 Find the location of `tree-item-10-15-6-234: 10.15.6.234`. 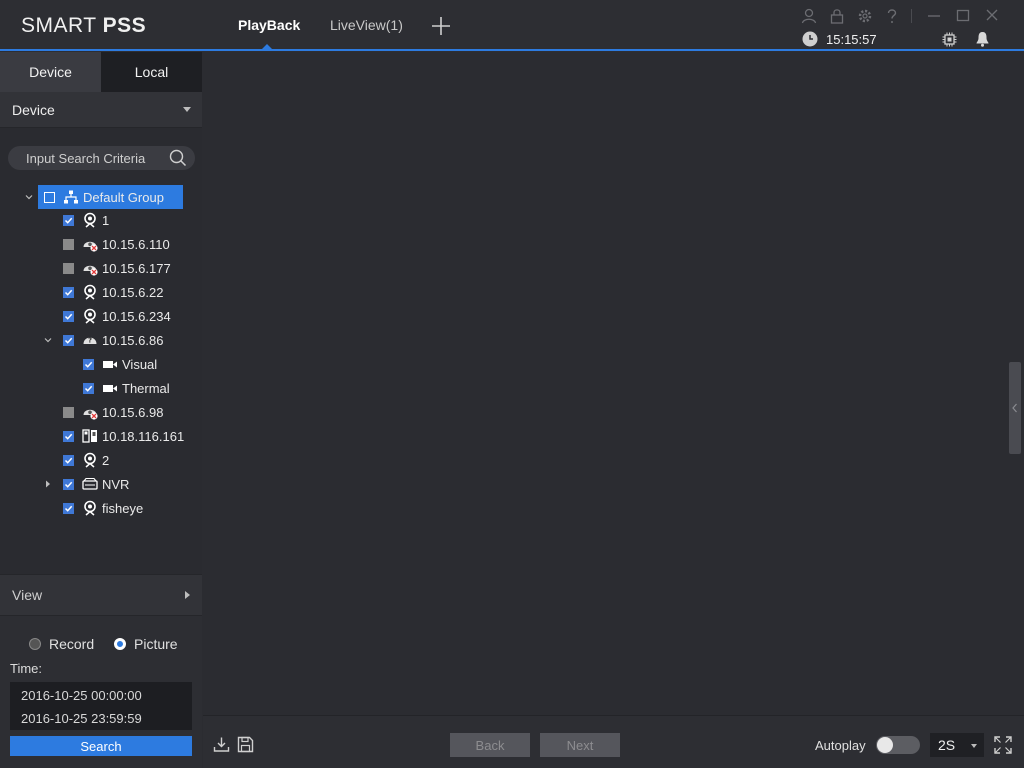

tree-item-10-15-6-234: 10.15.6.234 is located at coordinates (117, 316).